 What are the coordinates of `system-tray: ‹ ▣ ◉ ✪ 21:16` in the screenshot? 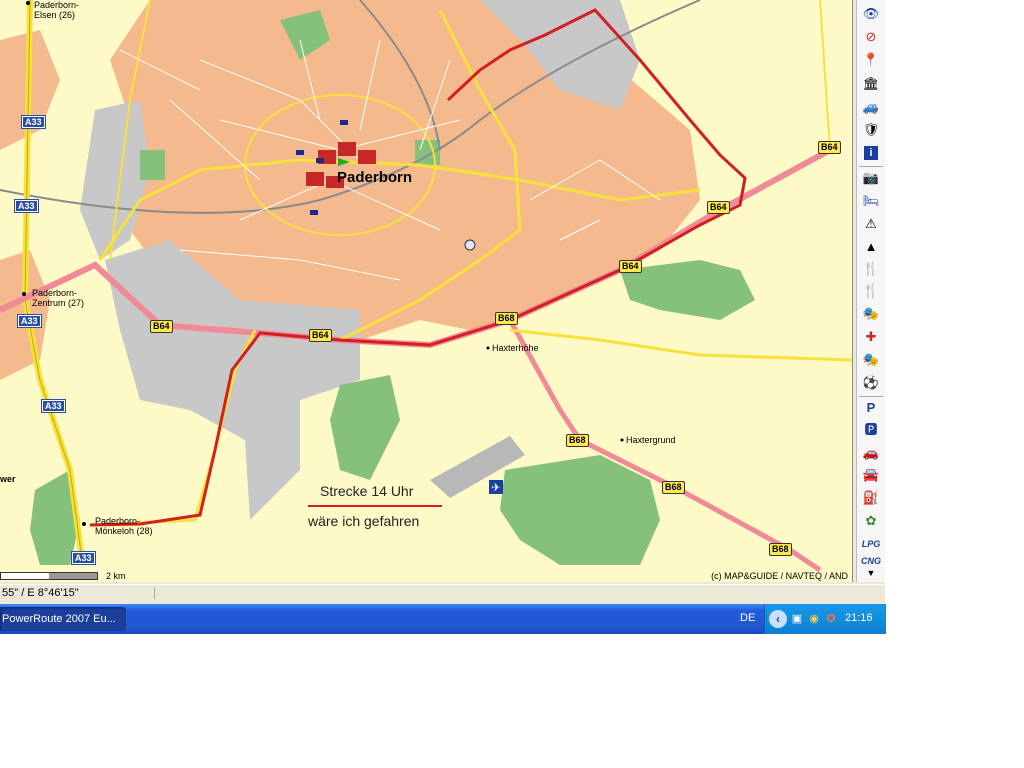 It's located at (825, 619).